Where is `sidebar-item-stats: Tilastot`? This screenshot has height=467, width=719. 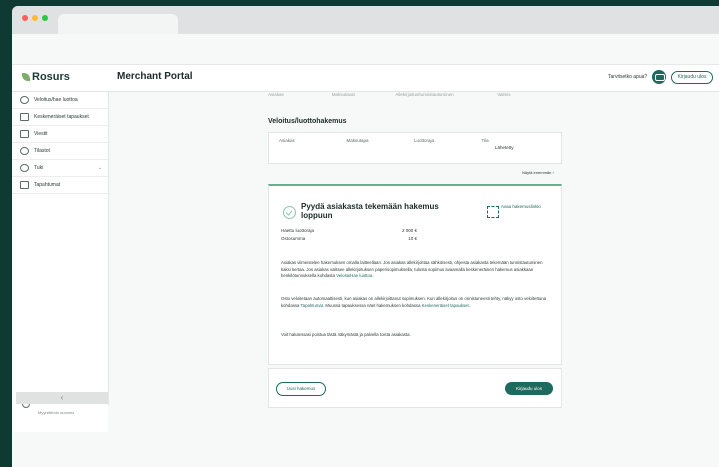 sidebar-item-stats: Tilastot is located at coordinates (60, 151).